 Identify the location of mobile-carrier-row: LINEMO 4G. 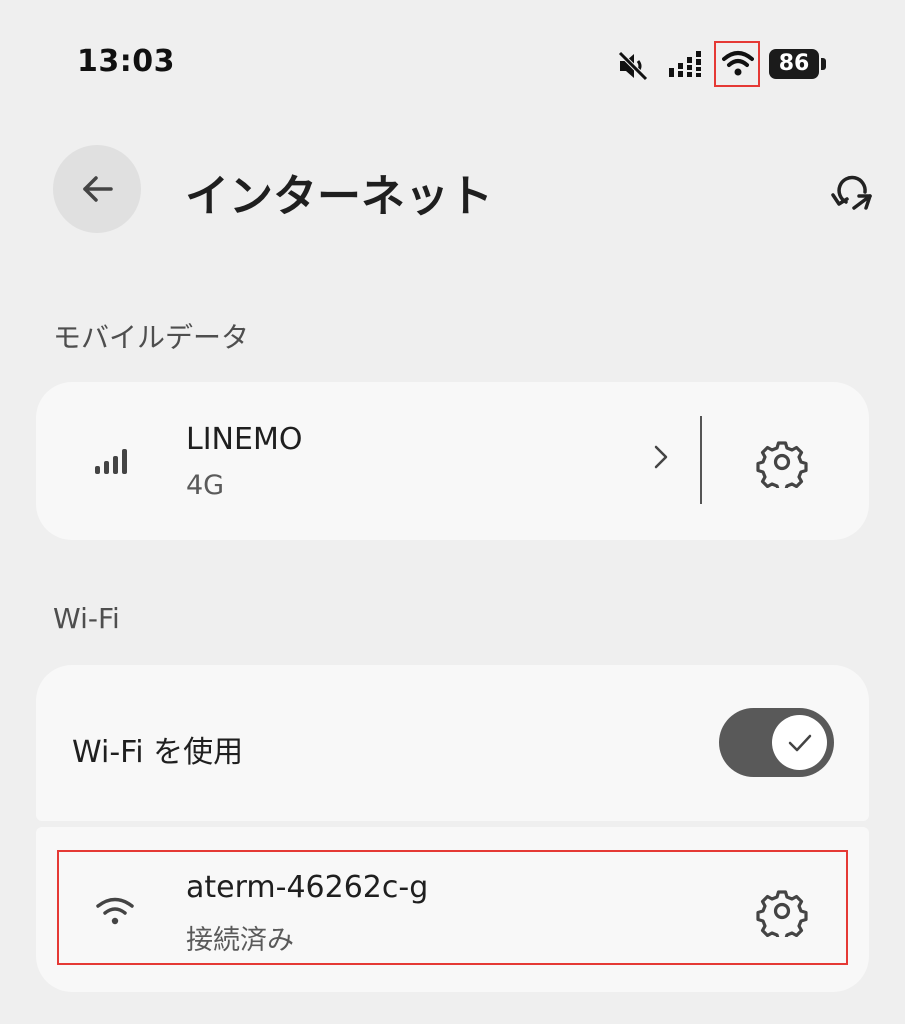
(368, 461).